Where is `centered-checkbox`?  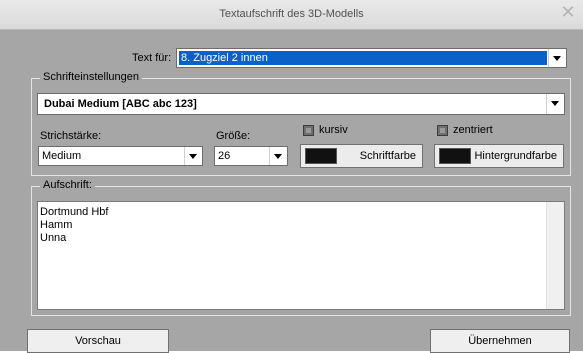 centered-checkbox is located at coordinates (442, 130).